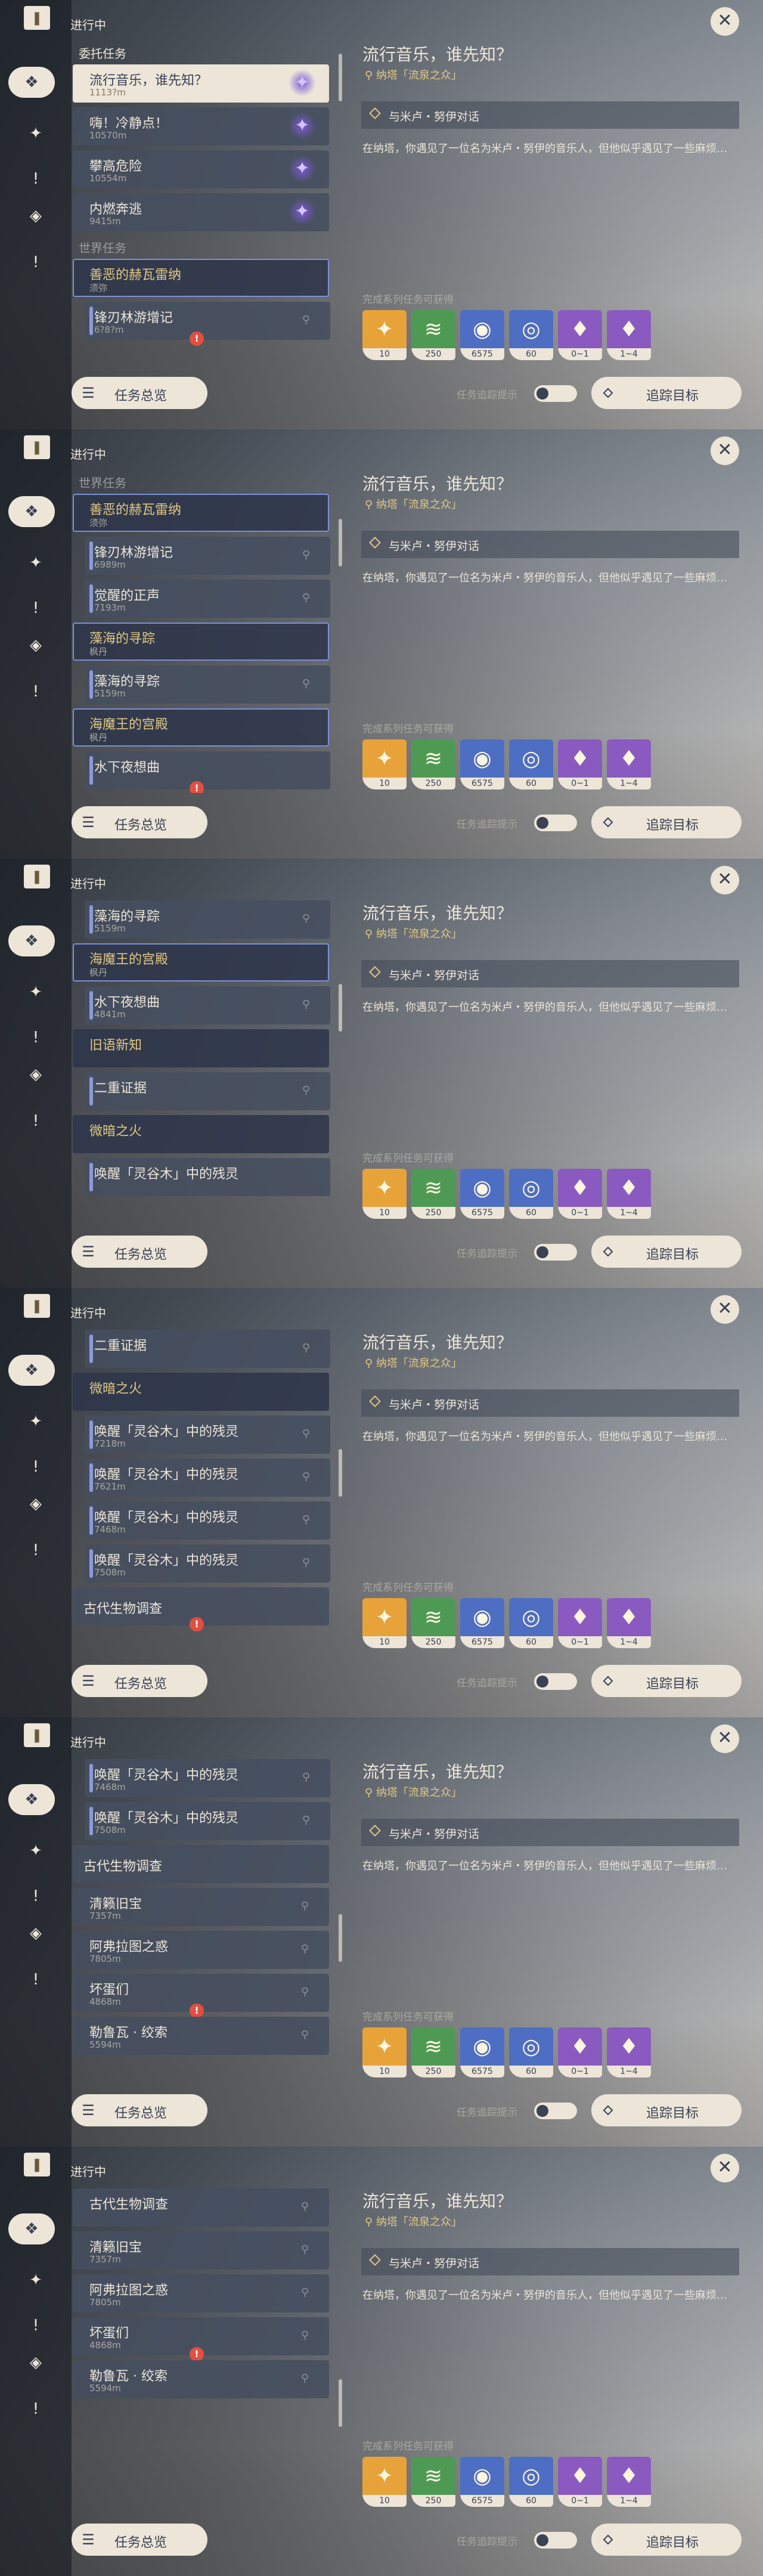 The width and height of the screenshot is (763, 2576). I want to click on quest-row: 藻海的寻踪 5159m ⚲, so click(207, 685).